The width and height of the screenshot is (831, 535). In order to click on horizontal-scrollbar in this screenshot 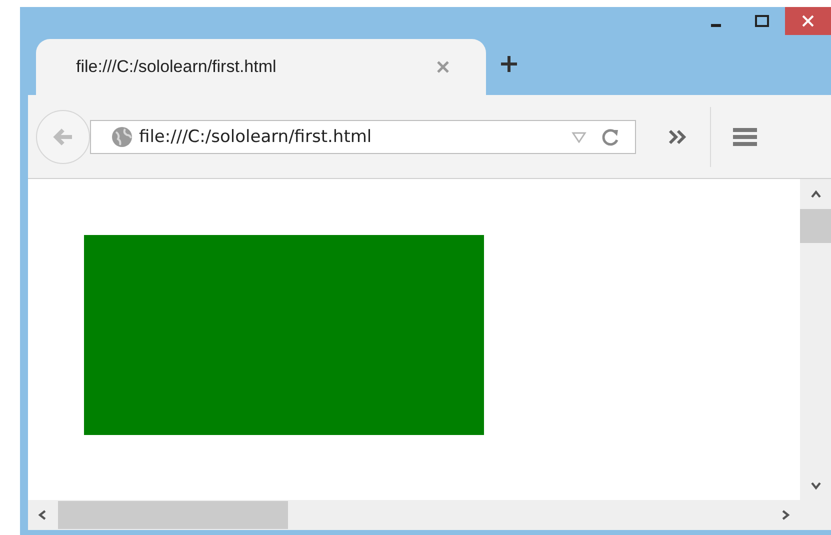, I will do `click(429, 515)`.